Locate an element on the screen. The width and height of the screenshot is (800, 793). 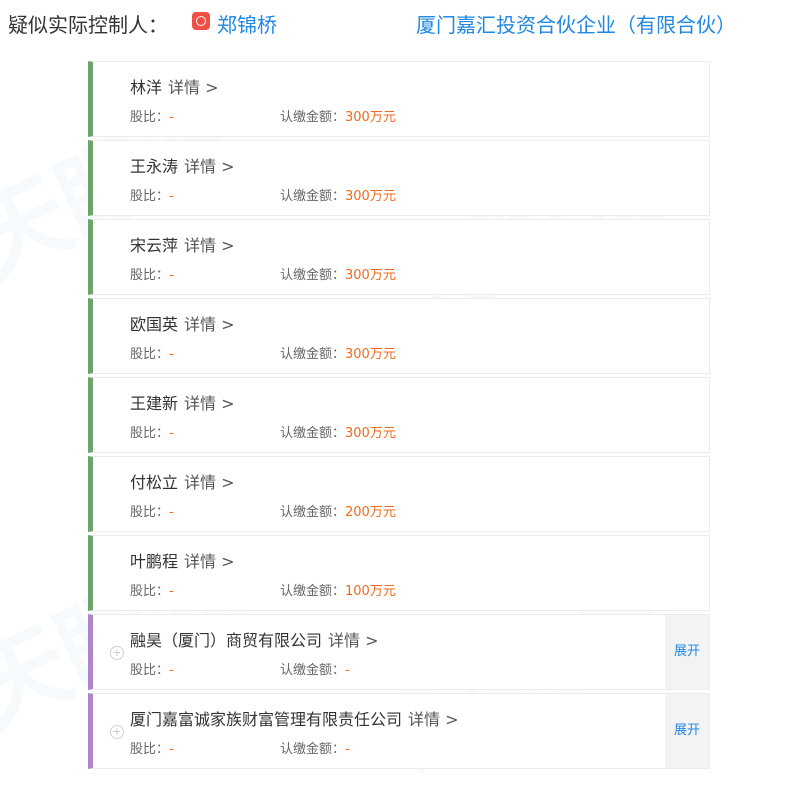
shareholder-card: 叶鹏程 详情 > 股比：- 认缴金额：100万元 is located at coordinates (399, 573).